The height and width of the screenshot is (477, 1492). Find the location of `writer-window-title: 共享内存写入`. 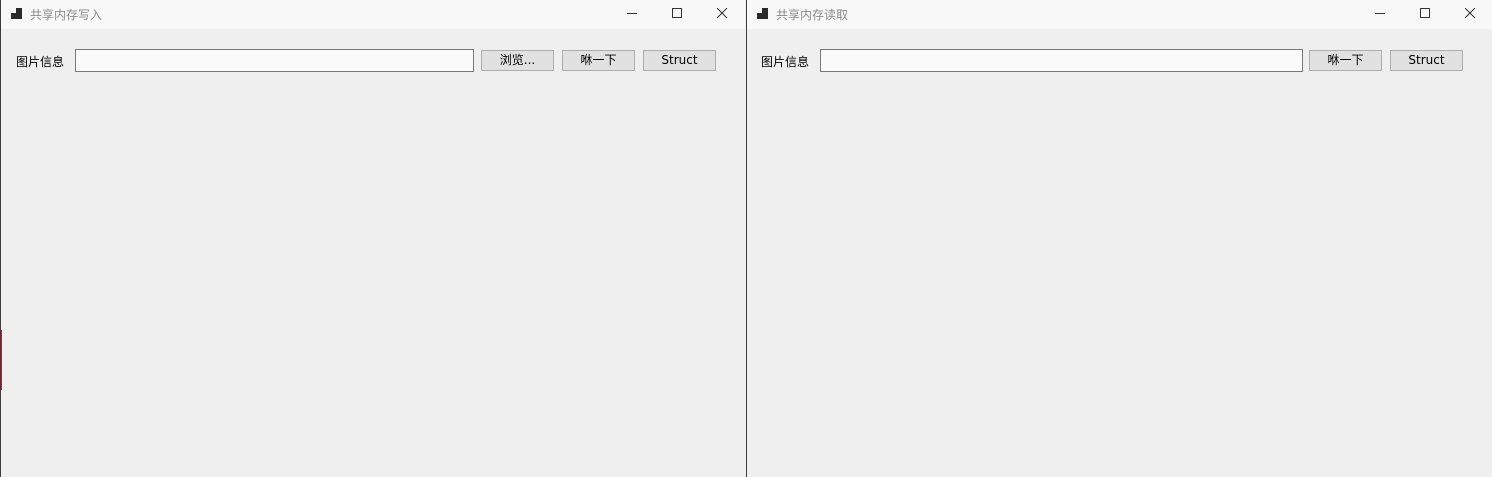

writer-window-title: 共享内存写入 is located at coordinates (66, 15).